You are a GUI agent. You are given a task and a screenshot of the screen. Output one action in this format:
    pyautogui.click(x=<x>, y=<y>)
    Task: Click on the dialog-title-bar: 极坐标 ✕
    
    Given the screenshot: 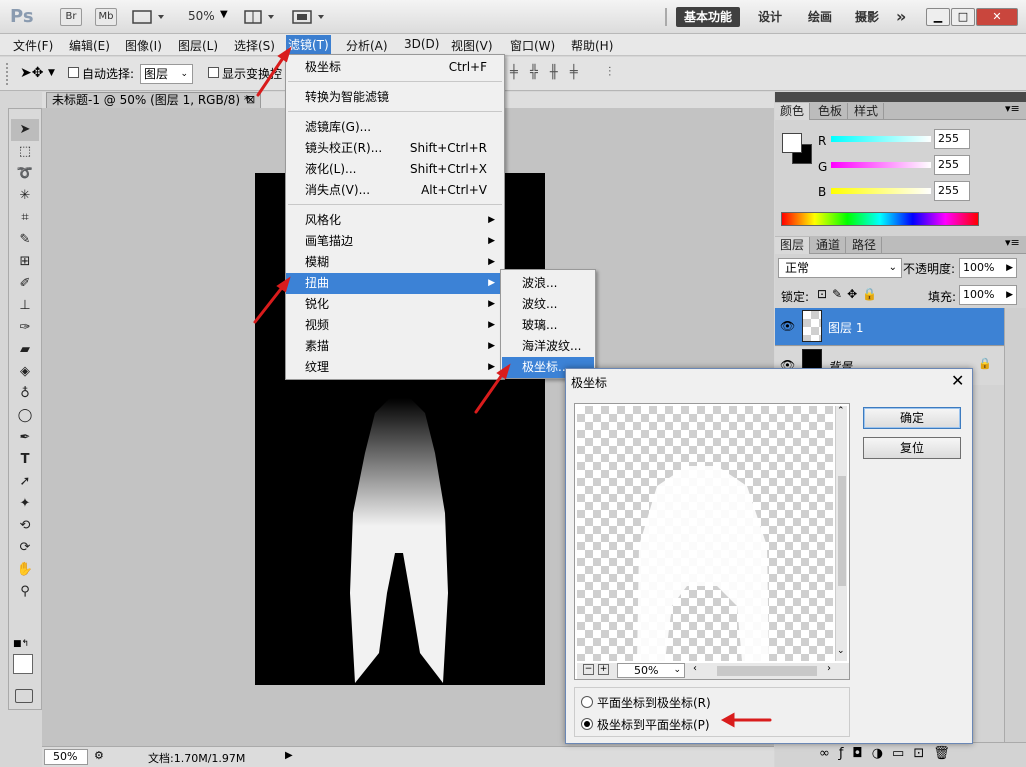 What is the action you would take?
    pyautogui.click(x=769, y=382)
    